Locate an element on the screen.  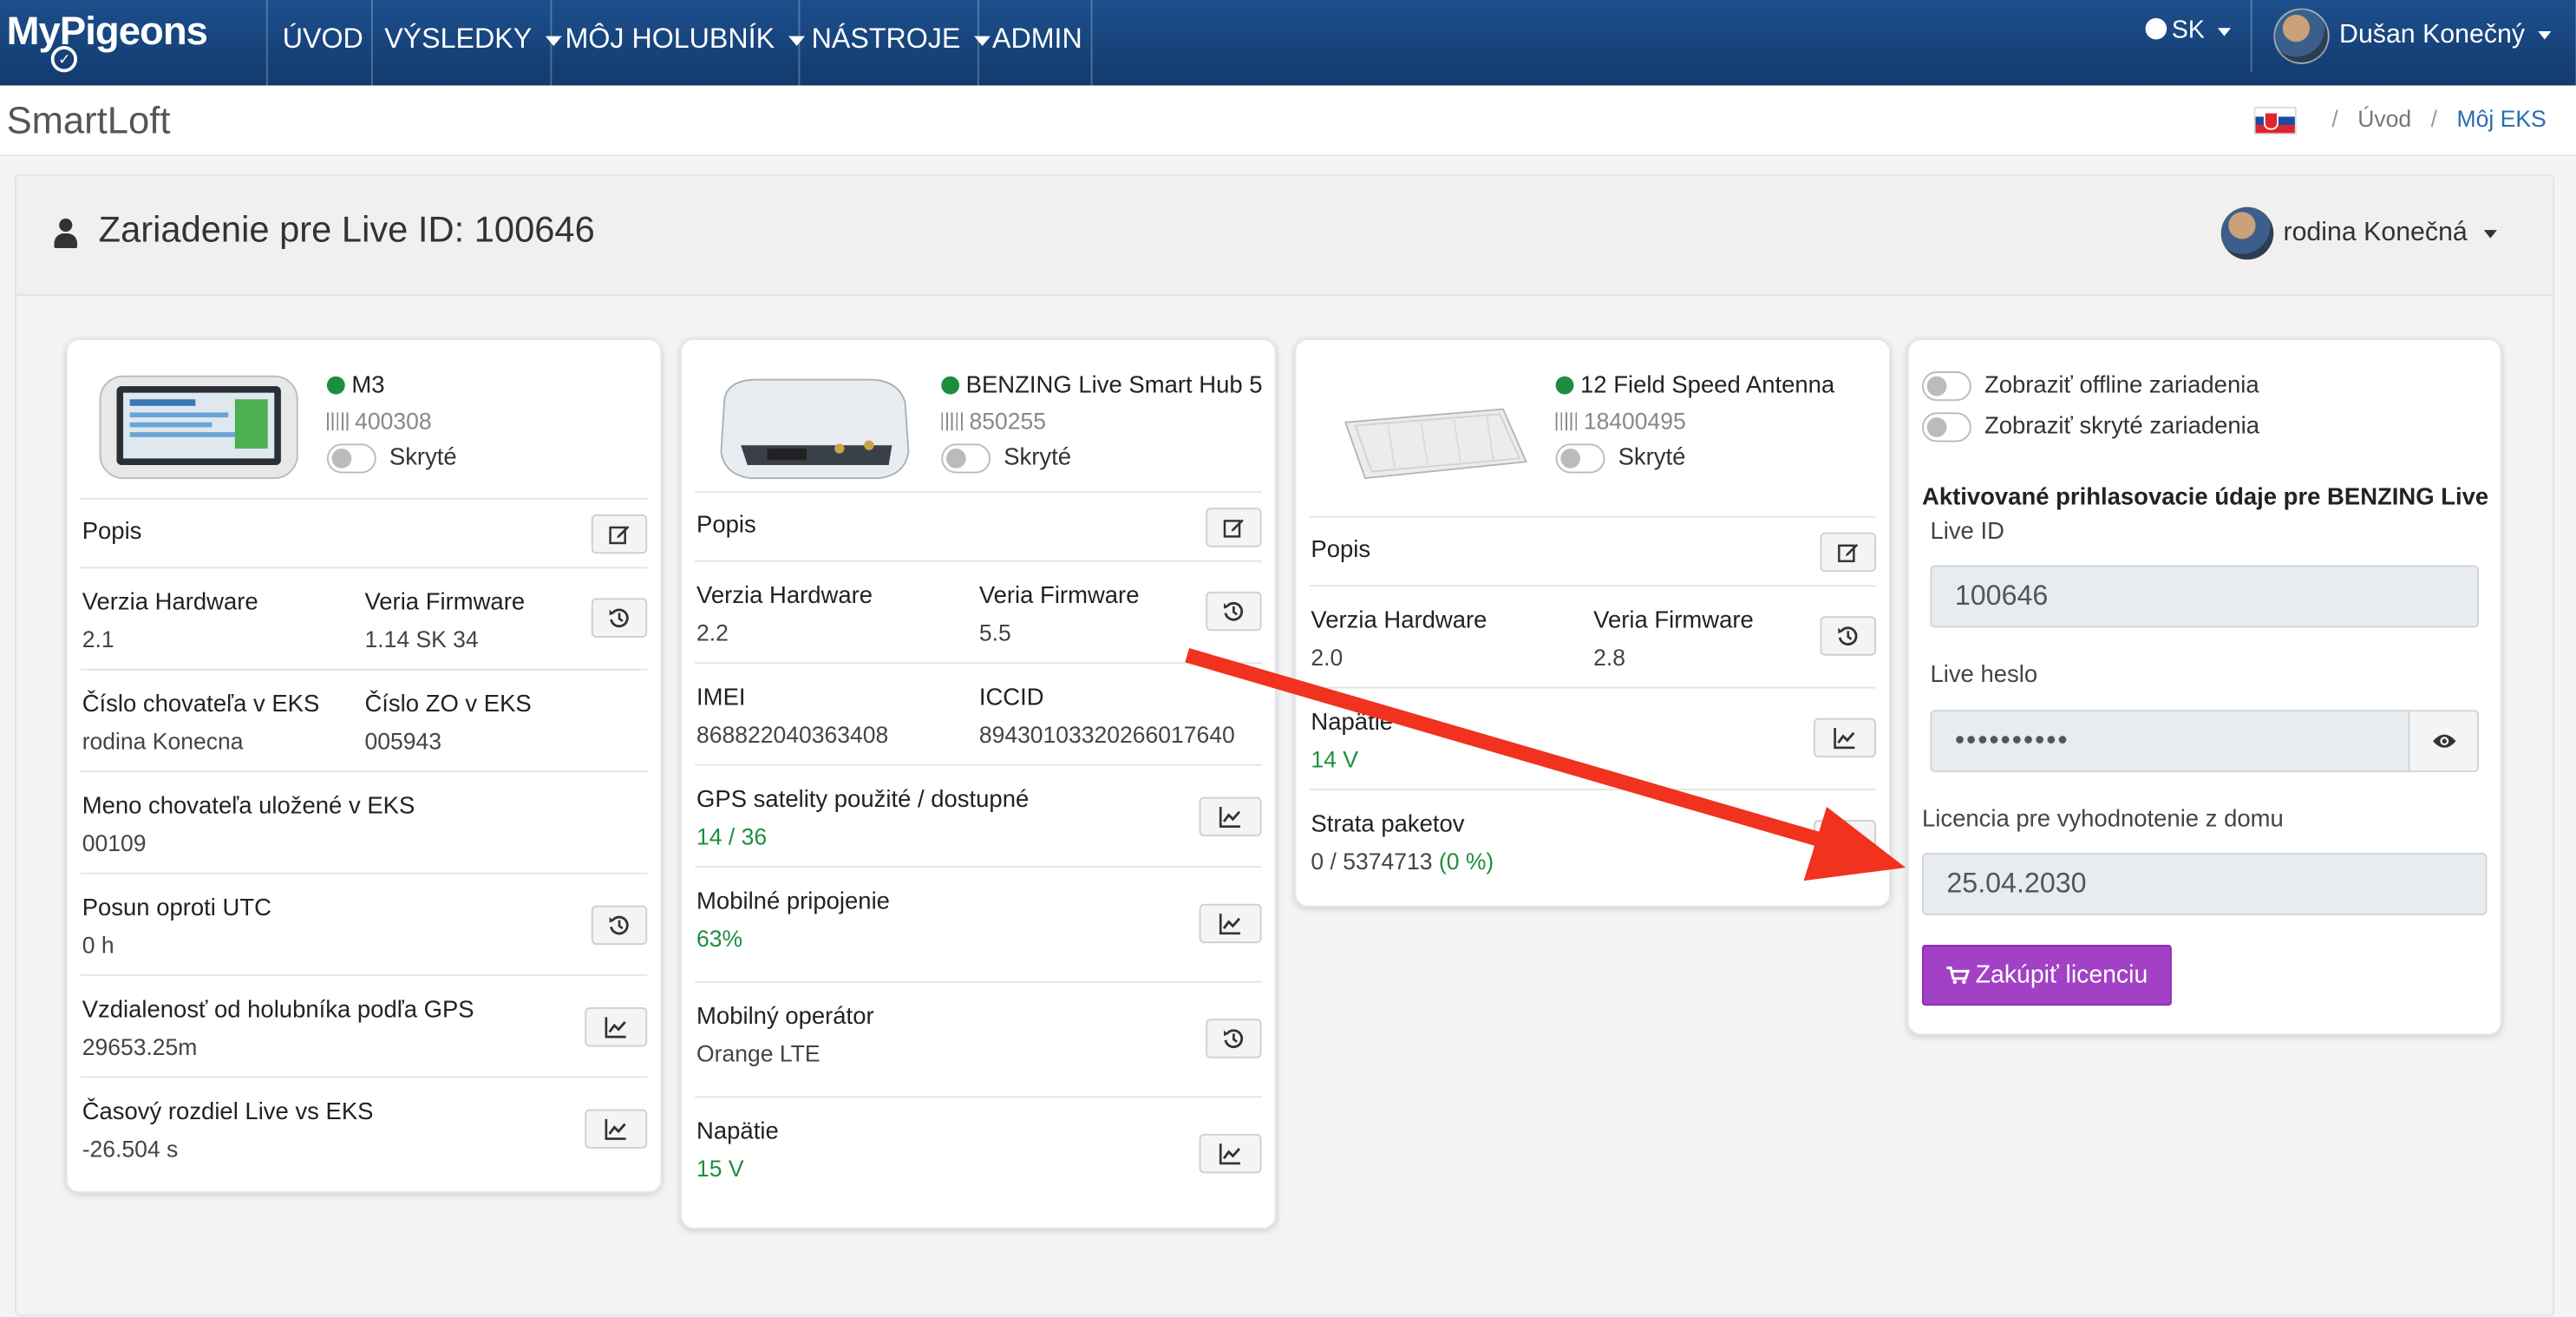
list-item: Strata paketov 0 / 5374713 (0 %) is located at coordinates (1592, 840).